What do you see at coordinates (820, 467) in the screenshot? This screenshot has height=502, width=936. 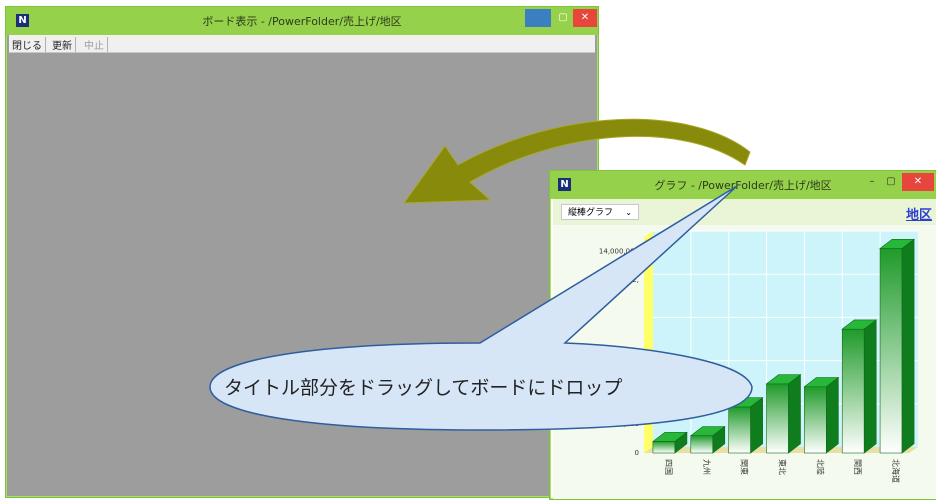 I see `x-tick-label: 北陸` at bounding box center [820, 467].